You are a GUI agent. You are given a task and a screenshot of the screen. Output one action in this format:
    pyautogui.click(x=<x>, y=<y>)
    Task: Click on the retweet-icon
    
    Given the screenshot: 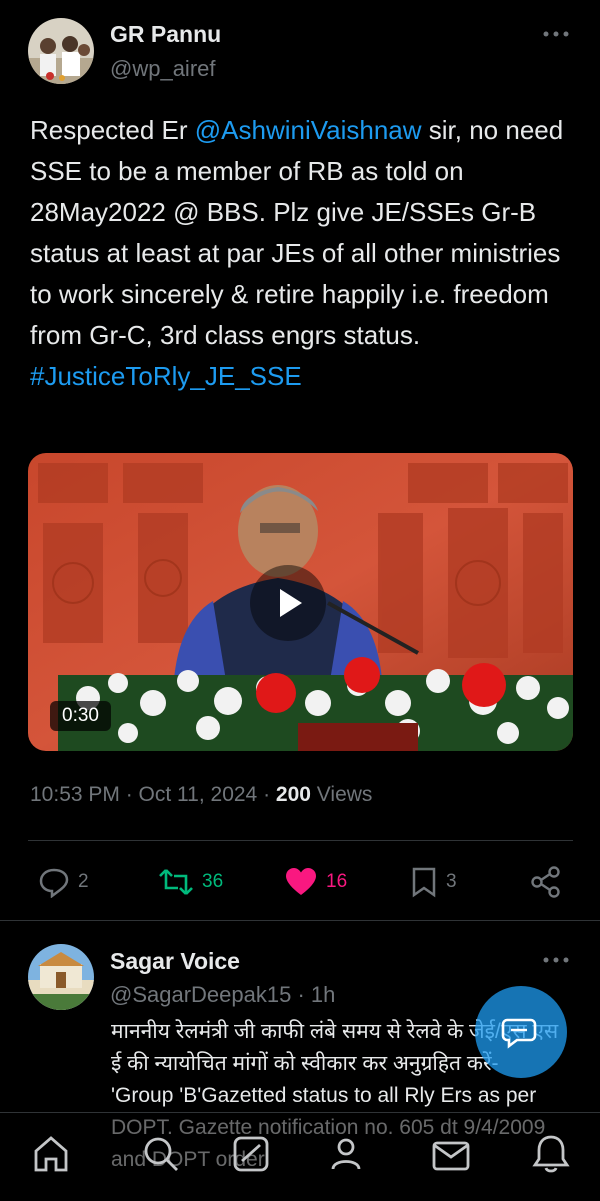 What is the action you would take?
    pyautogui.click(x=176, y=882)
    